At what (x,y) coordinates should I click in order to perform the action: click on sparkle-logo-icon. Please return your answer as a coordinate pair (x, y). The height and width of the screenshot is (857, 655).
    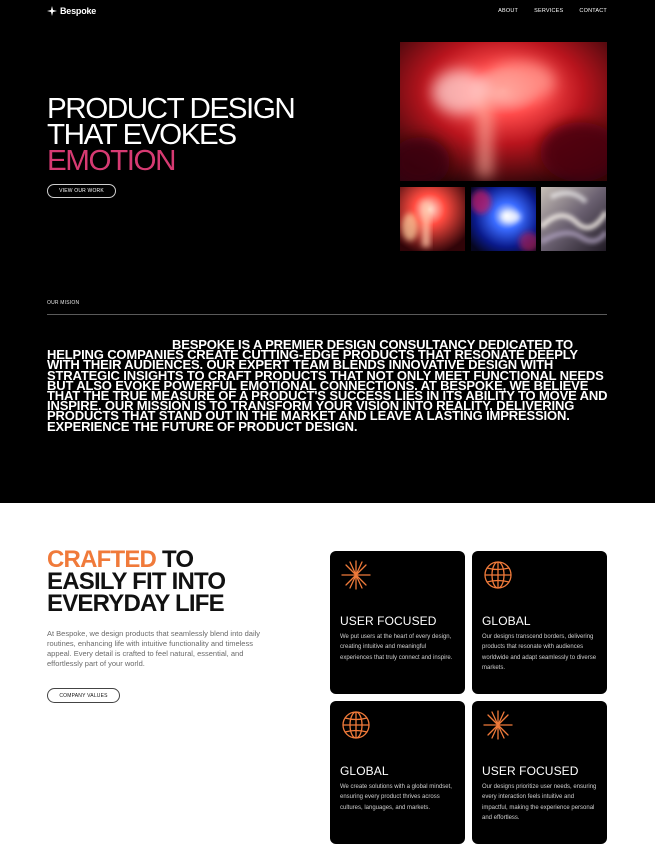
    Looking at the image, I should click on (52, 11).